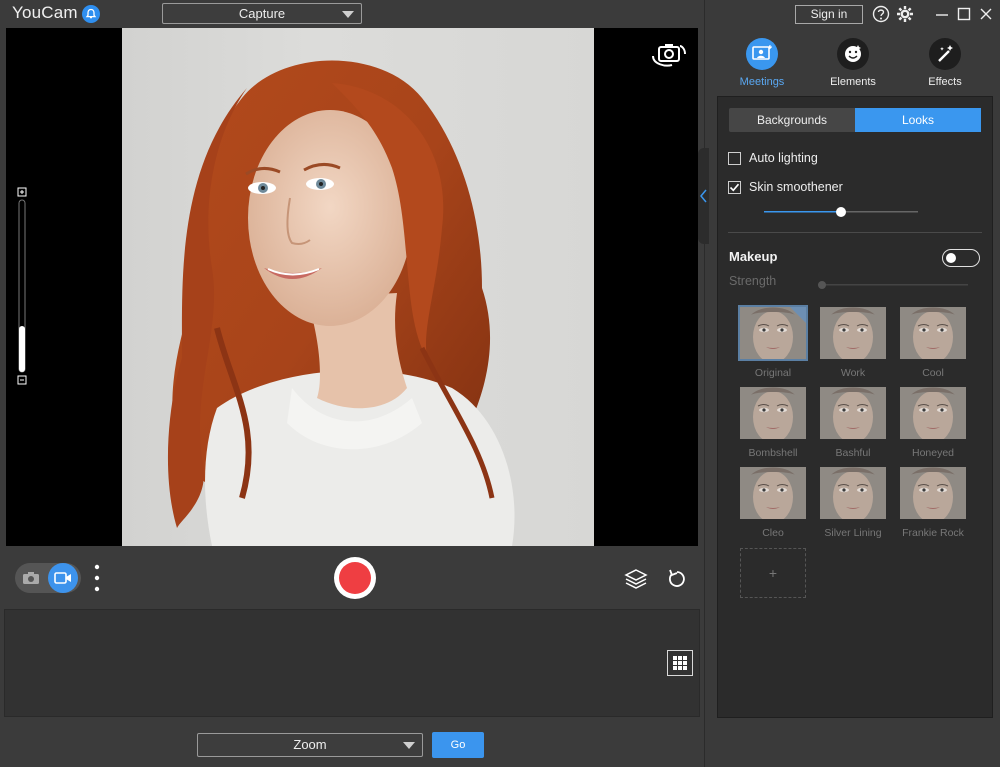 The image size is (1000, 767). I want to click on minimize-icon, so click(942, 14).